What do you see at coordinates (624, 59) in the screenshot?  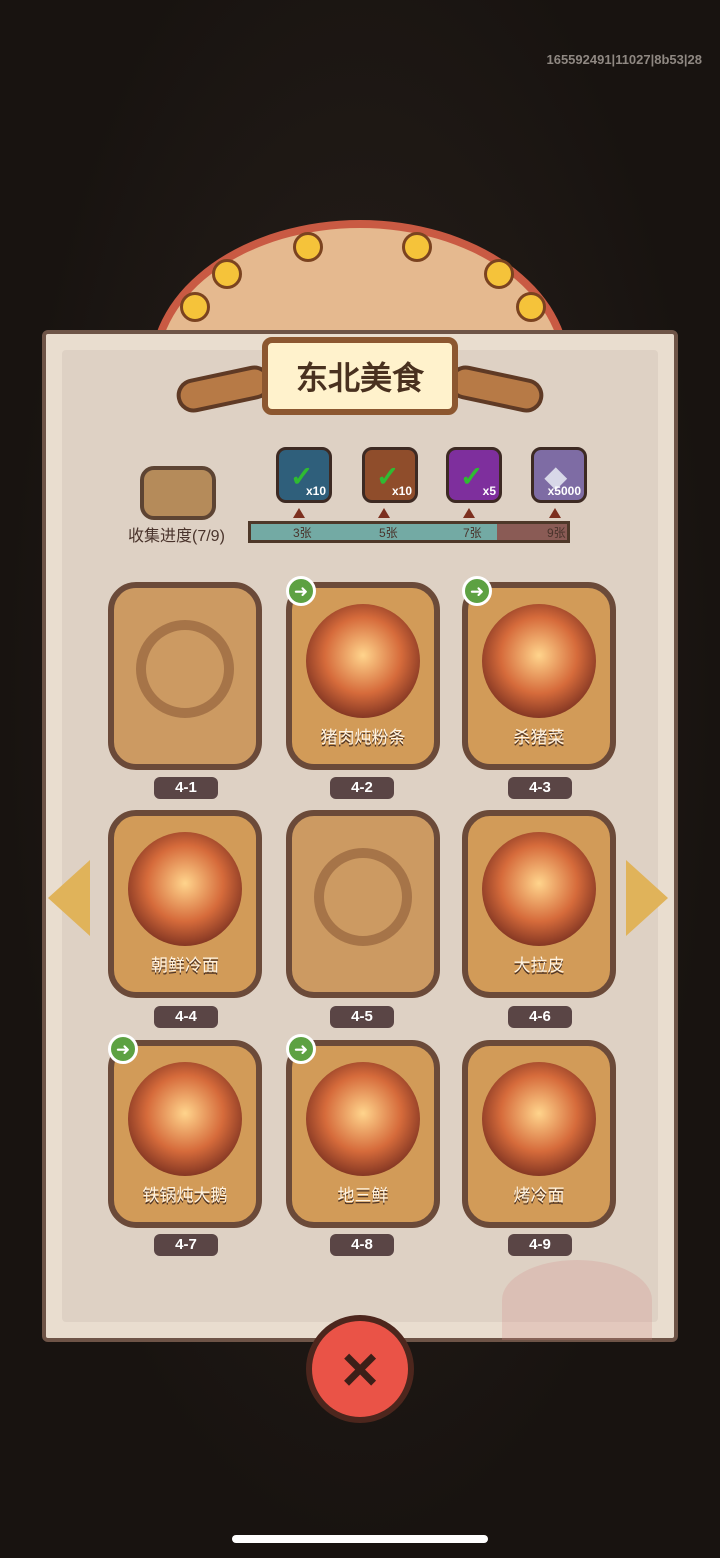 I see `debug-id: 165592491|11027|8b53|28` at bounding box center [624, 59].